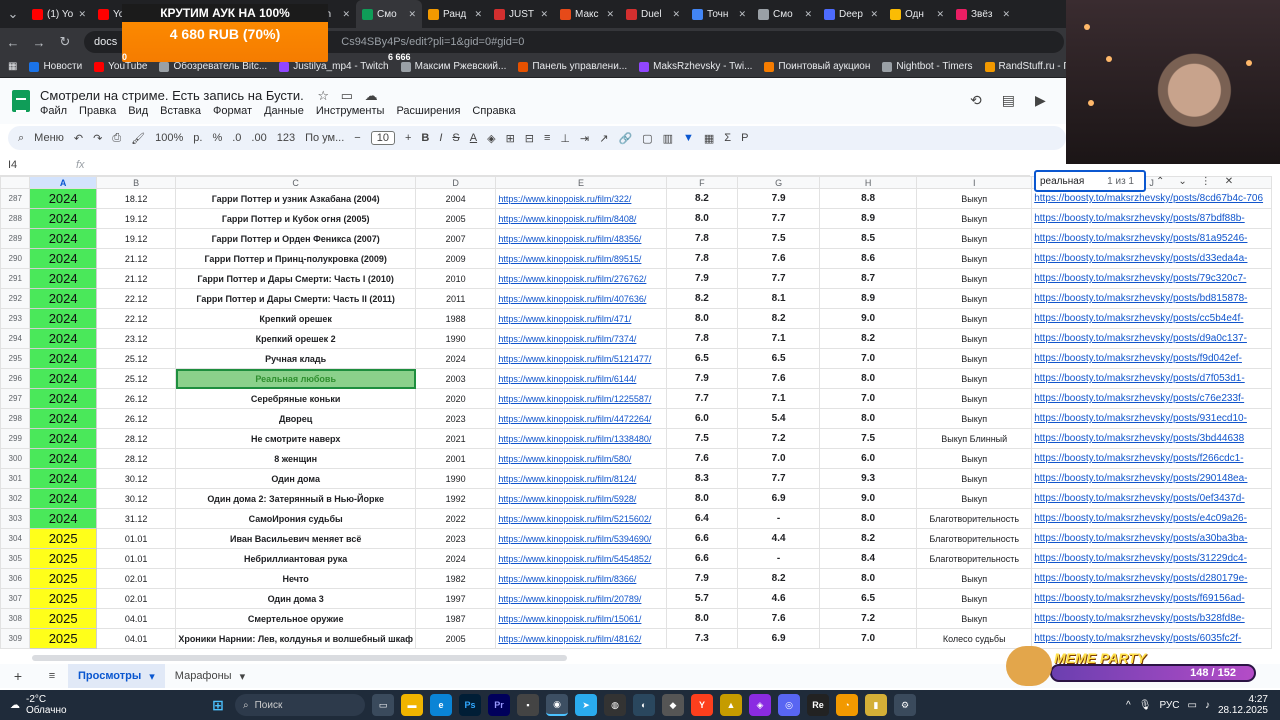  I want to click on row-number: 298, so click(15, 418).